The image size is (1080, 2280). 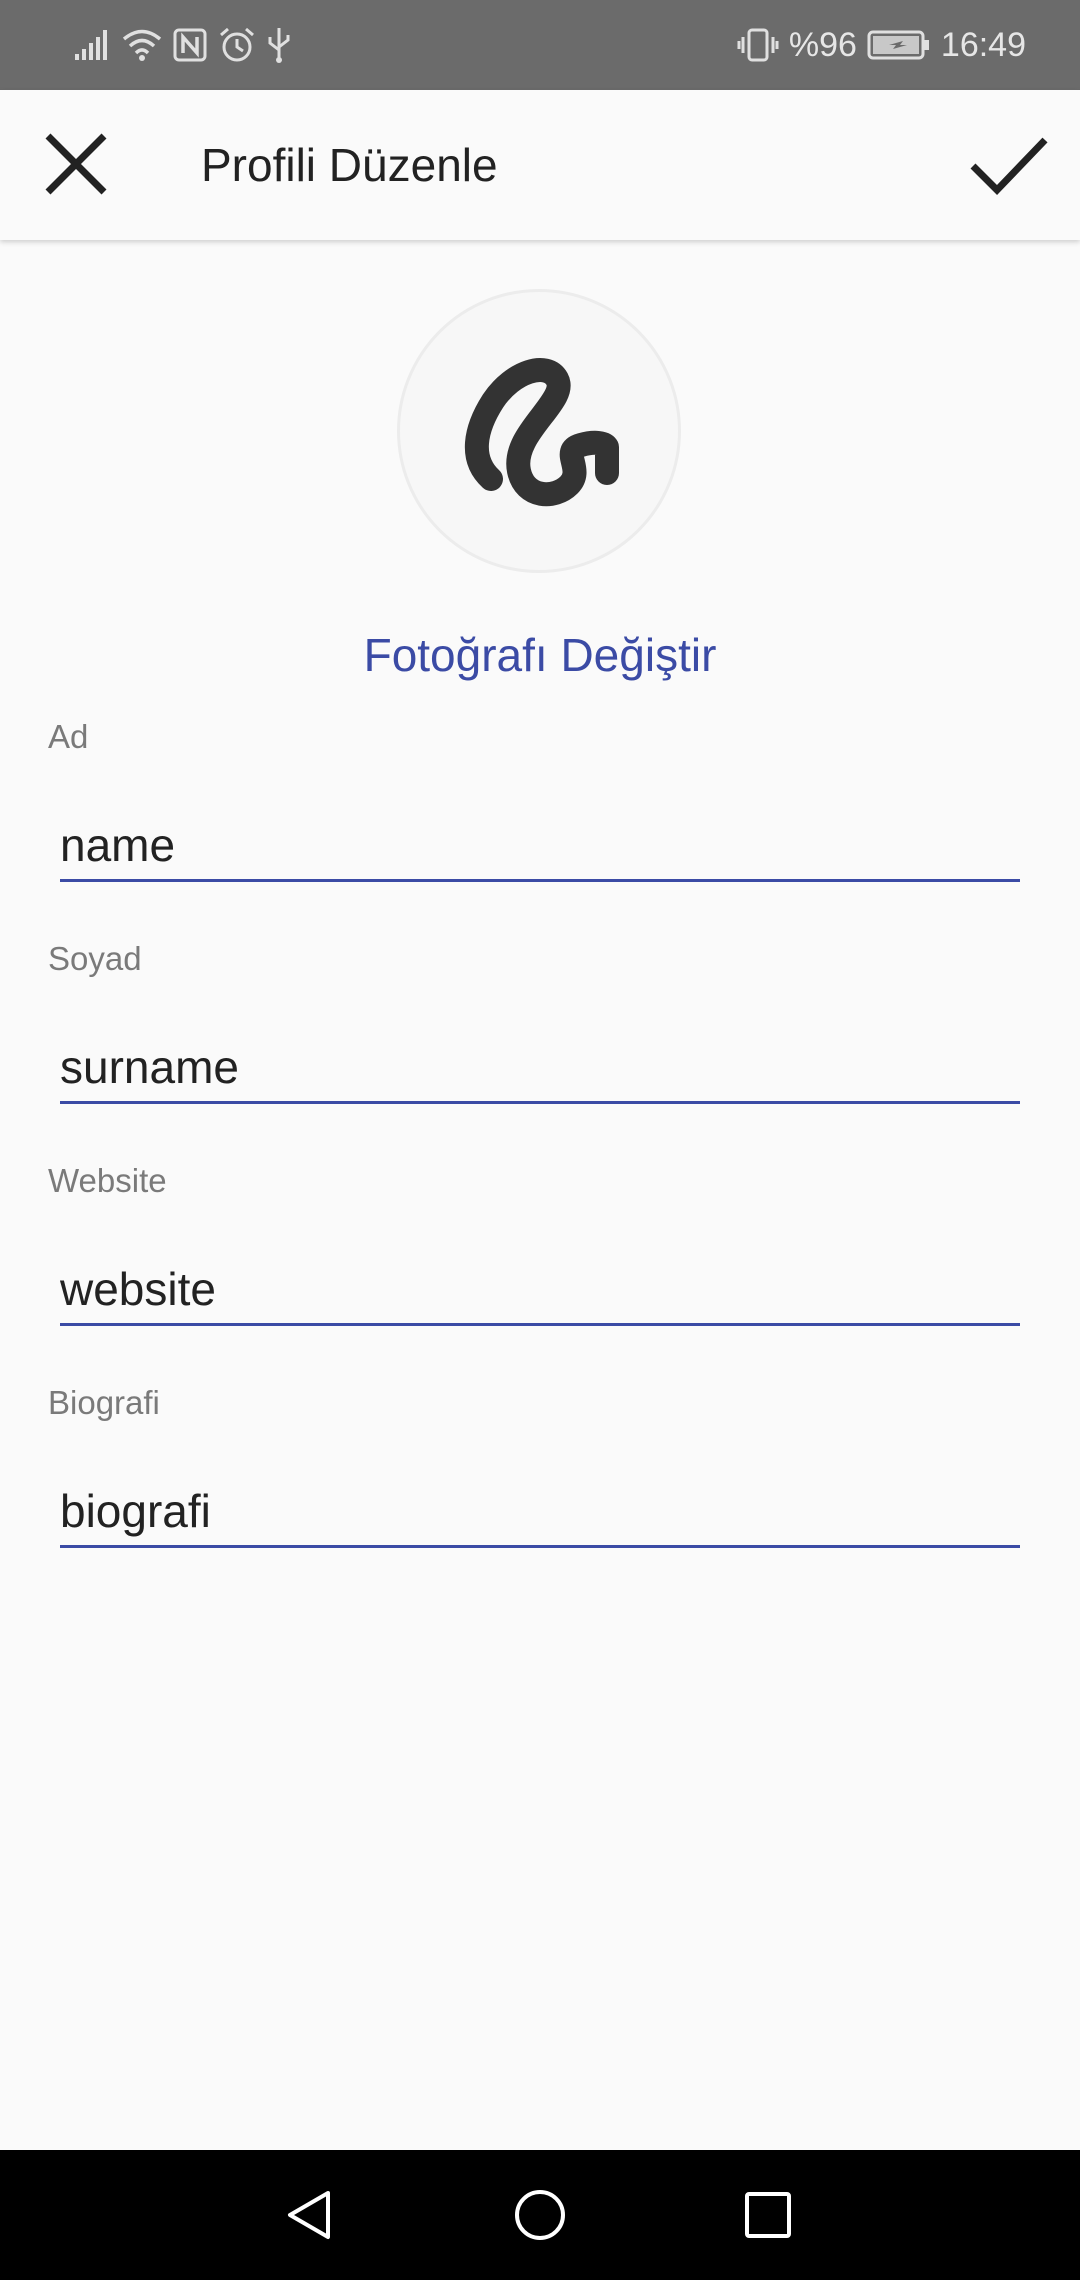 I want to click on battery-charging-icon, so click(x=898, y=45).